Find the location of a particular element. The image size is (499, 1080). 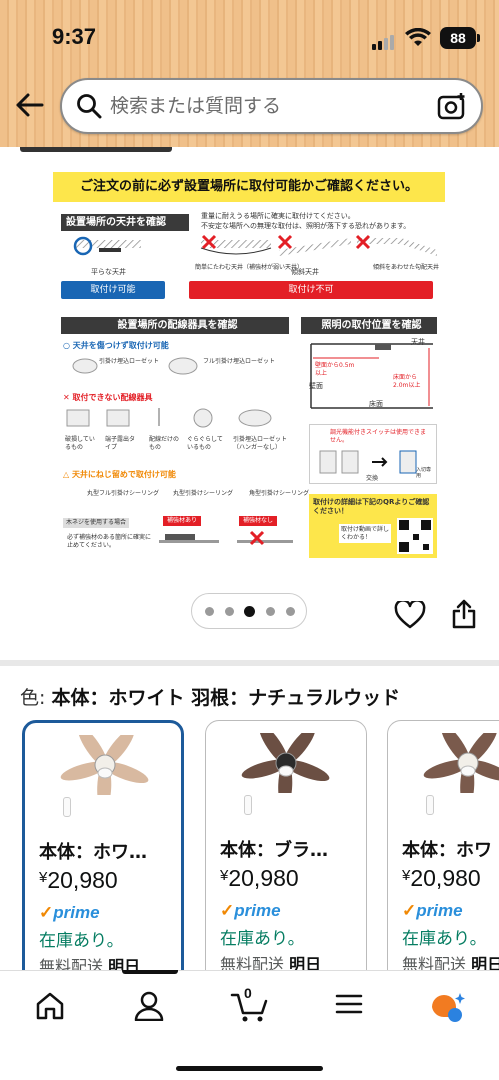

nav-home is located at coordinates (54, 1006).